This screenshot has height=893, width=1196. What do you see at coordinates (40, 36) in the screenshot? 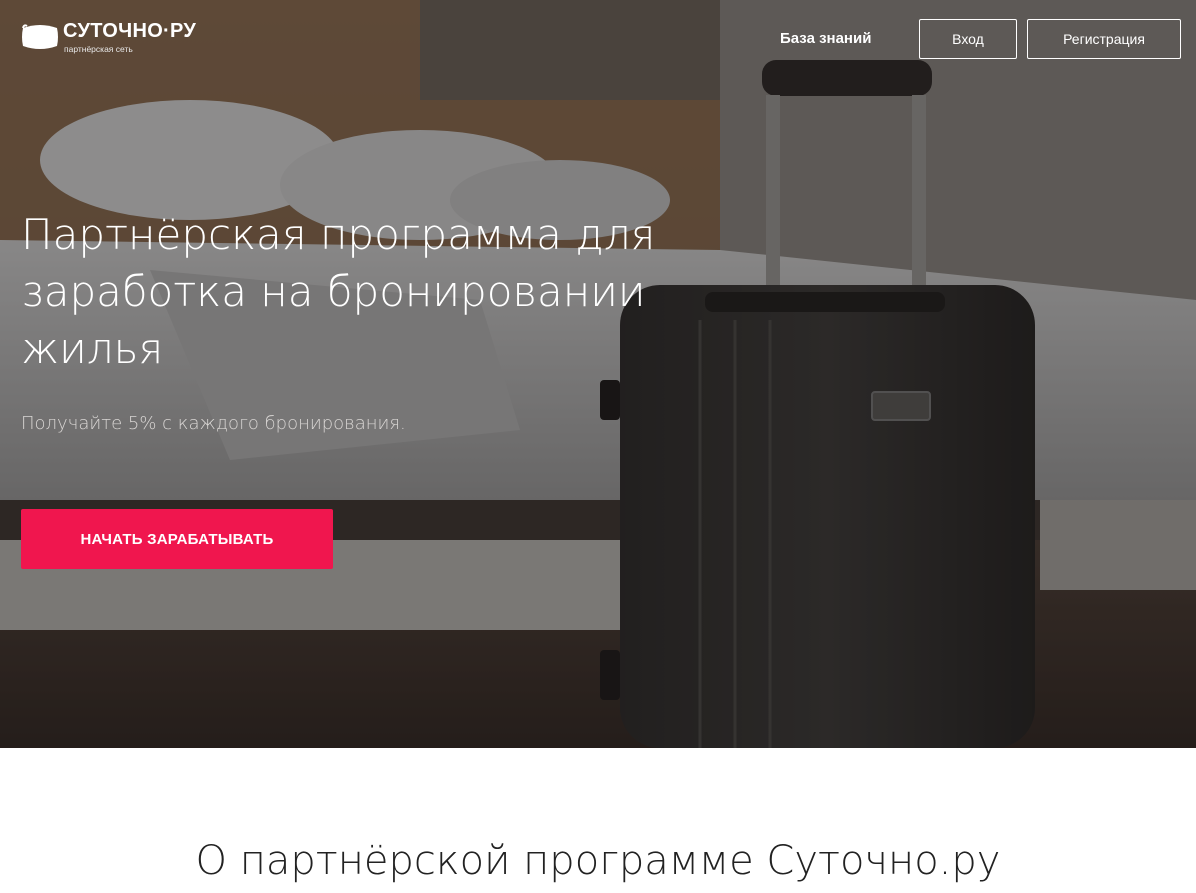
I see `logo-pillow-icon` at bounding box center [40, 36].